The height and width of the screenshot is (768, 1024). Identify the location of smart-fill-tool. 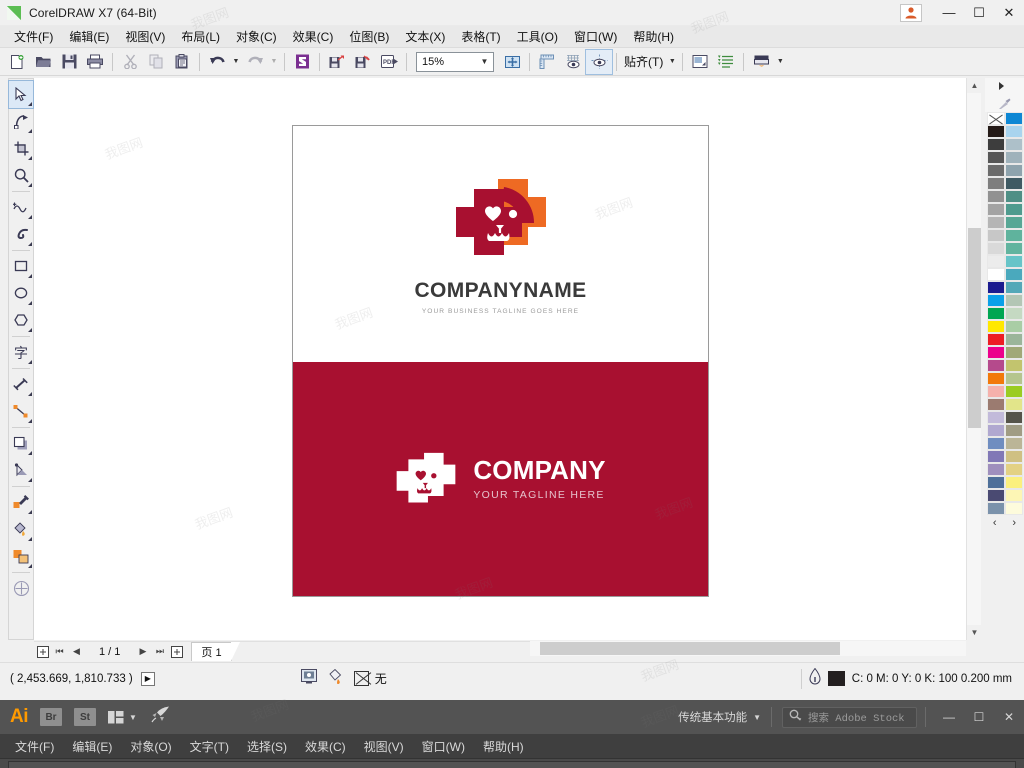
(21, 556).